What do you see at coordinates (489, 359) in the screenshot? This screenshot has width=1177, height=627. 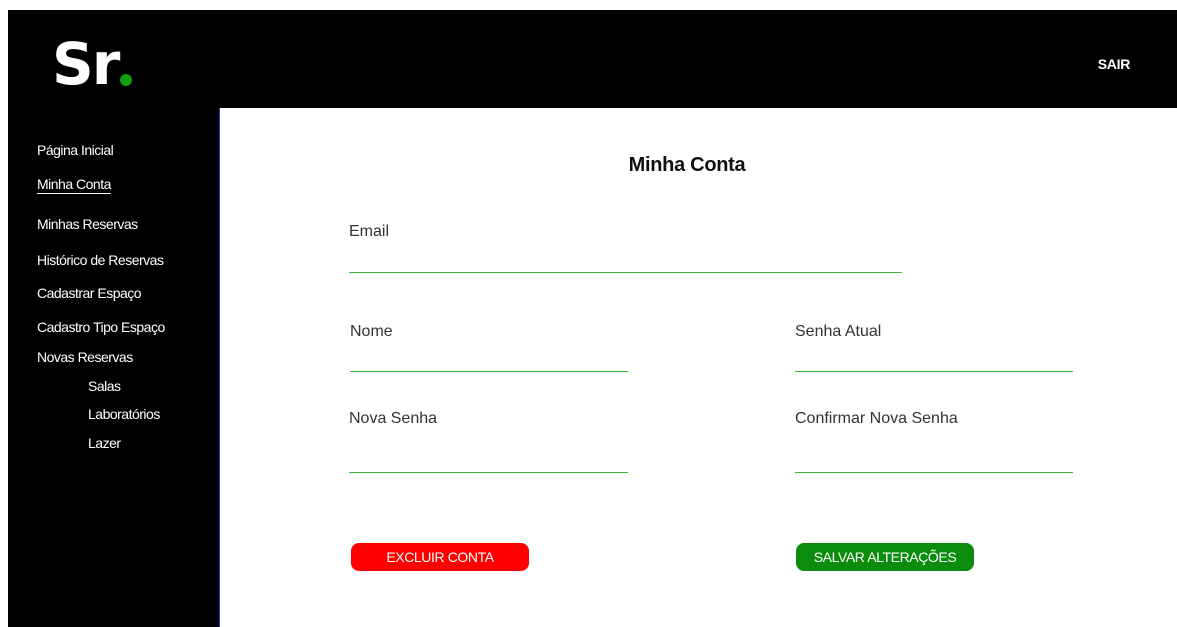 I see `name-field` at bounding box center [489, 359].